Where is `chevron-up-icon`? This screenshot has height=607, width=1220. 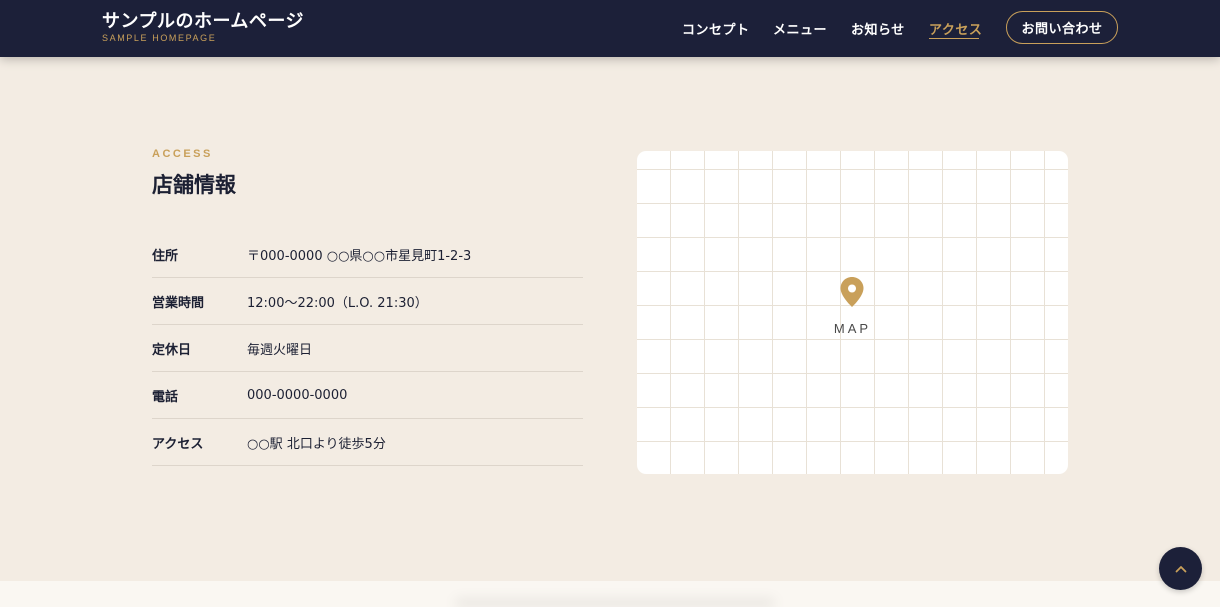 chevron-up-icon is located at coordinates (1180, 568).